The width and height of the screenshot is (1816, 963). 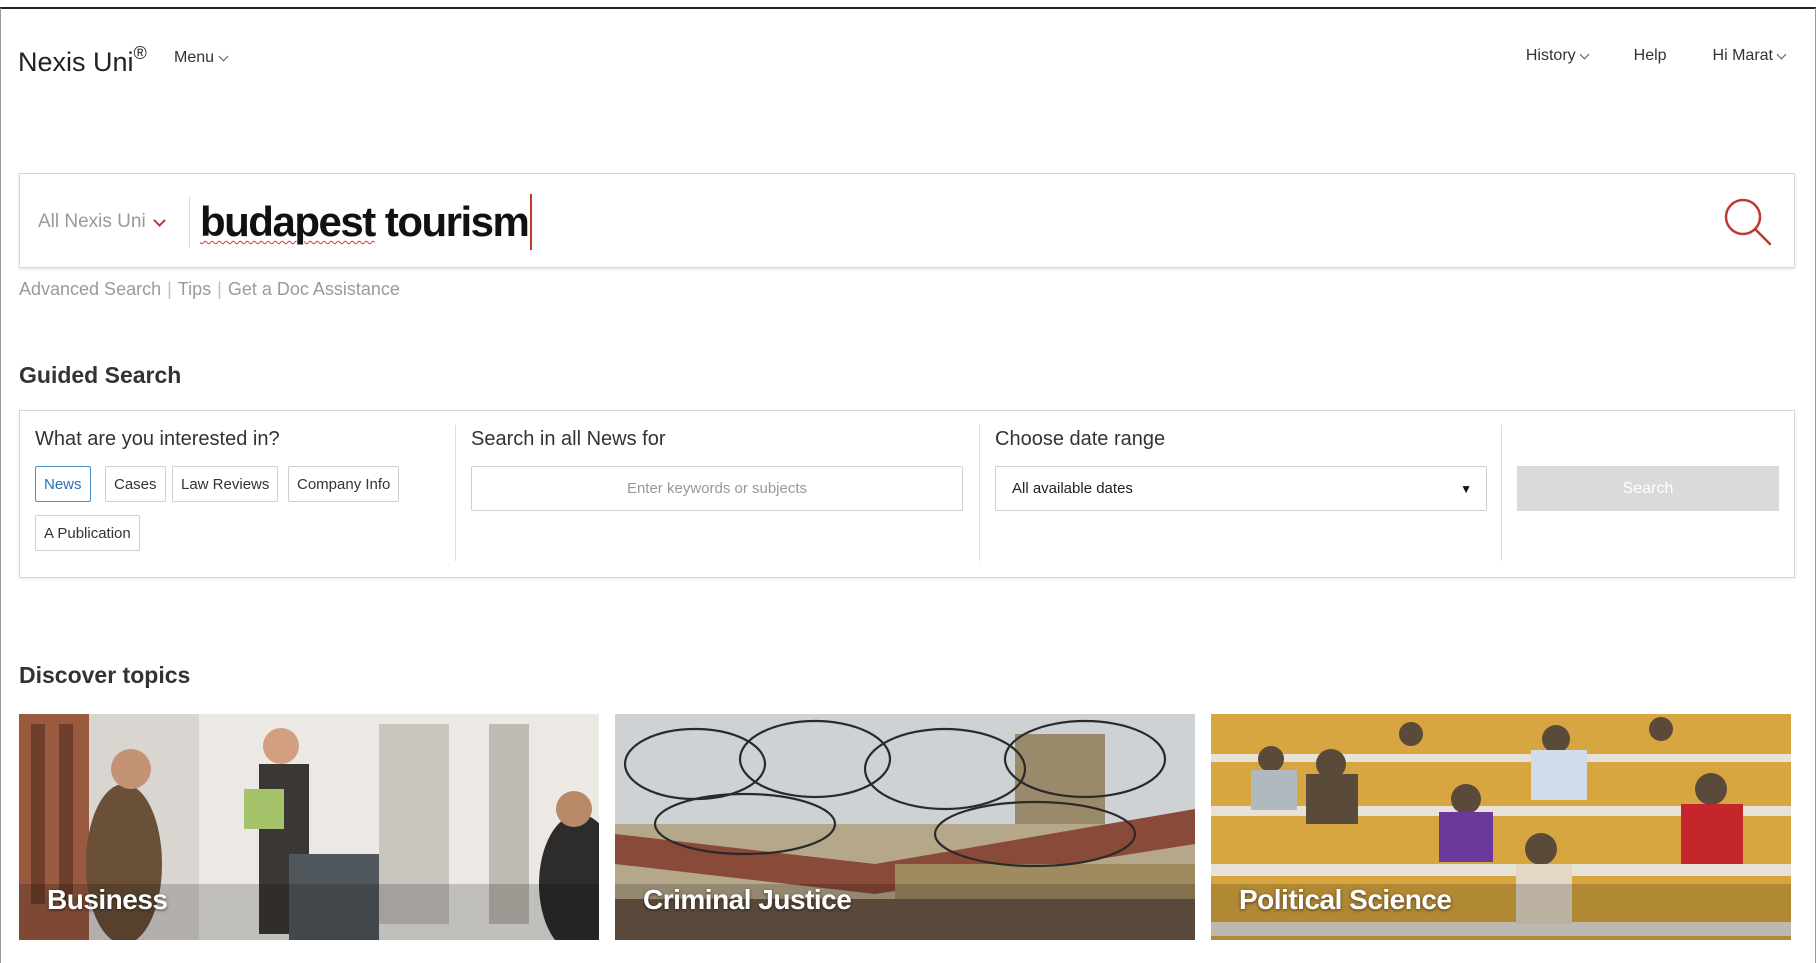 I want to click on brand-logo: Nexis Uni®, so click(x=82, y=60).